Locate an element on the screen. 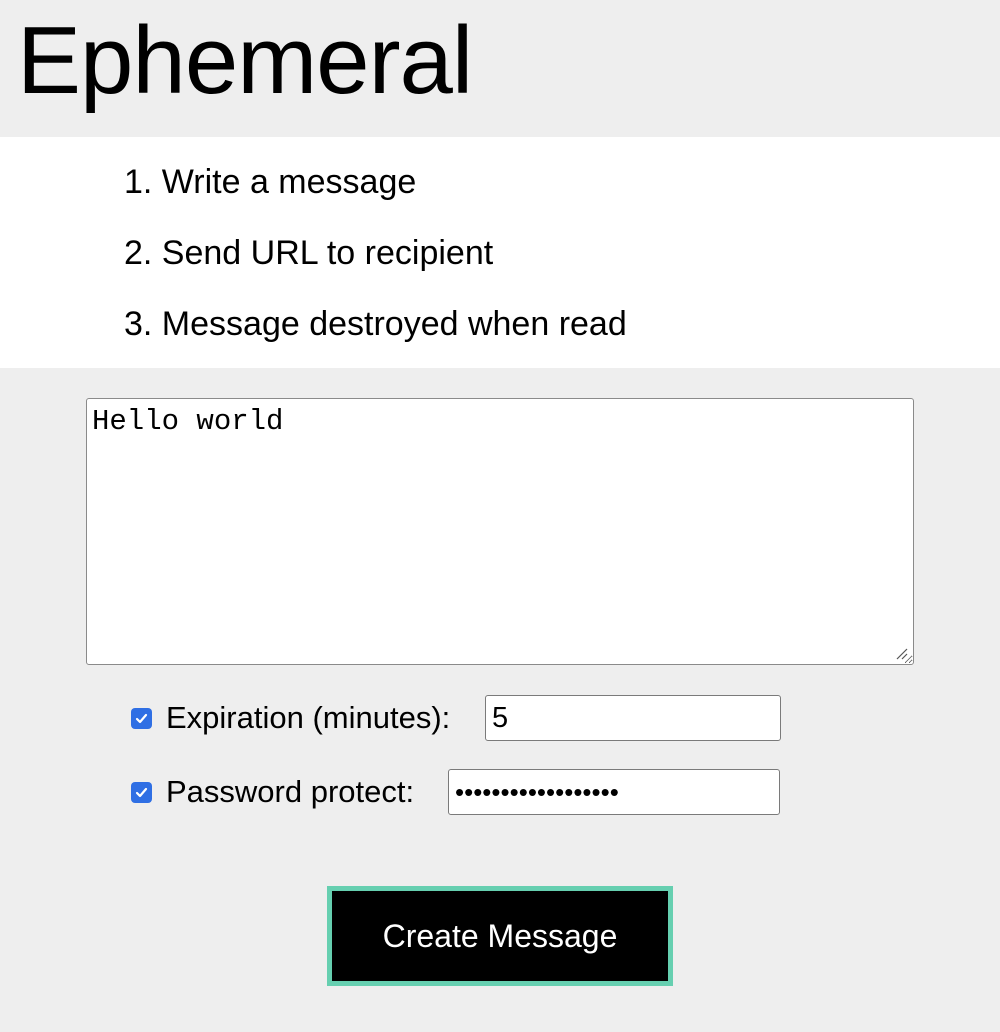 This screenshot has height=1032, width=1000. step-item: 1. Write a message is located at coordinates (270, 182).